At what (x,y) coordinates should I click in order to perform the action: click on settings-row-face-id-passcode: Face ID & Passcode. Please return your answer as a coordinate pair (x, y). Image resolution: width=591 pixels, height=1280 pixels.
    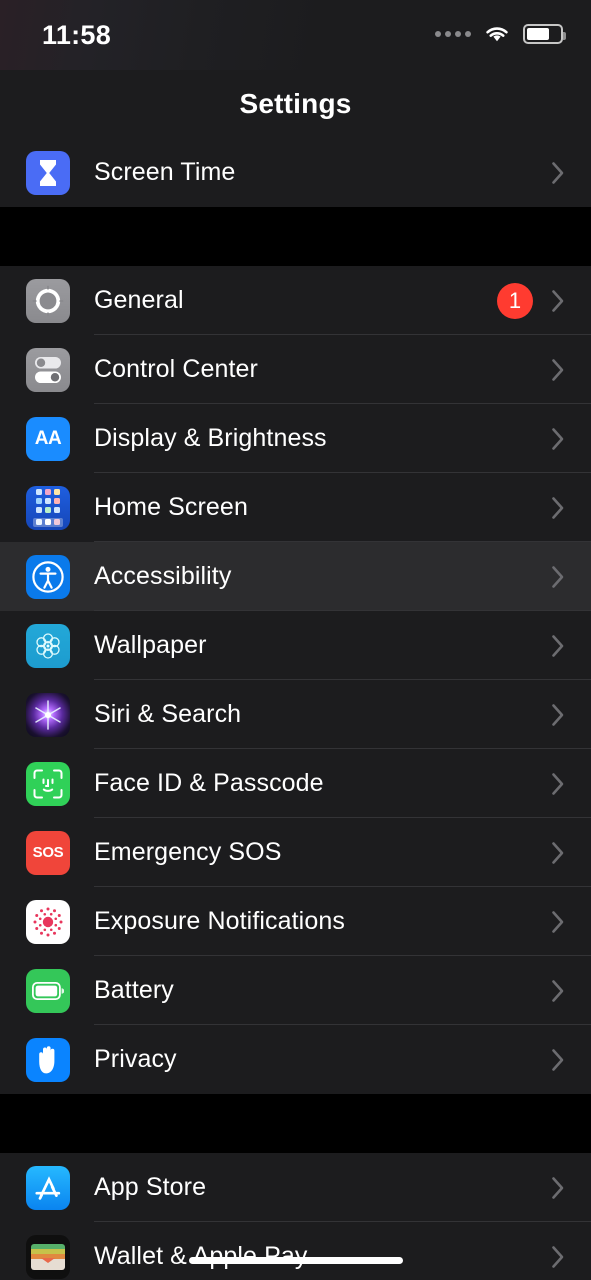
    Looking at the image, I should click on (295, 783).